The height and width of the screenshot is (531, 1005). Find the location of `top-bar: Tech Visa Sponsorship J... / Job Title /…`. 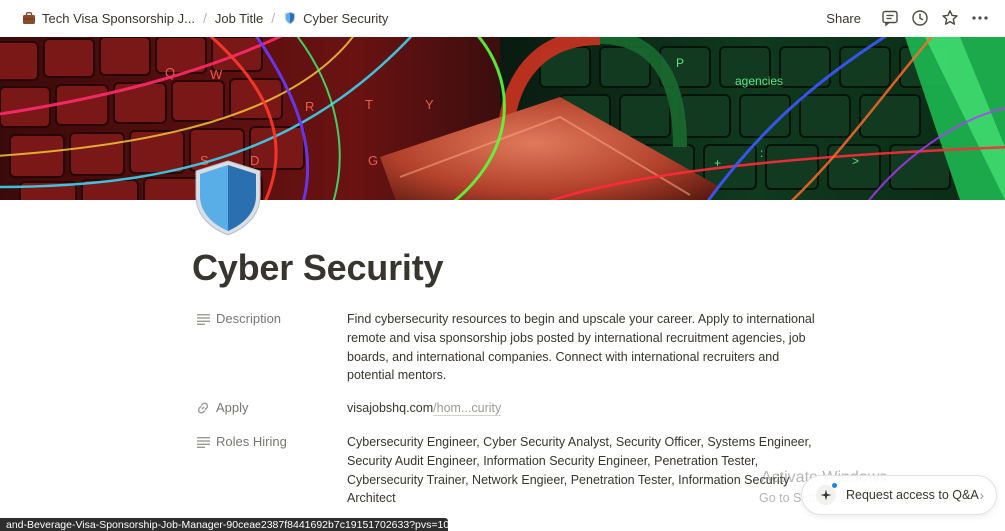

top-bar: Tech Visa Sponsorship J... / Job Title /… is located at coordinates (502, 18).